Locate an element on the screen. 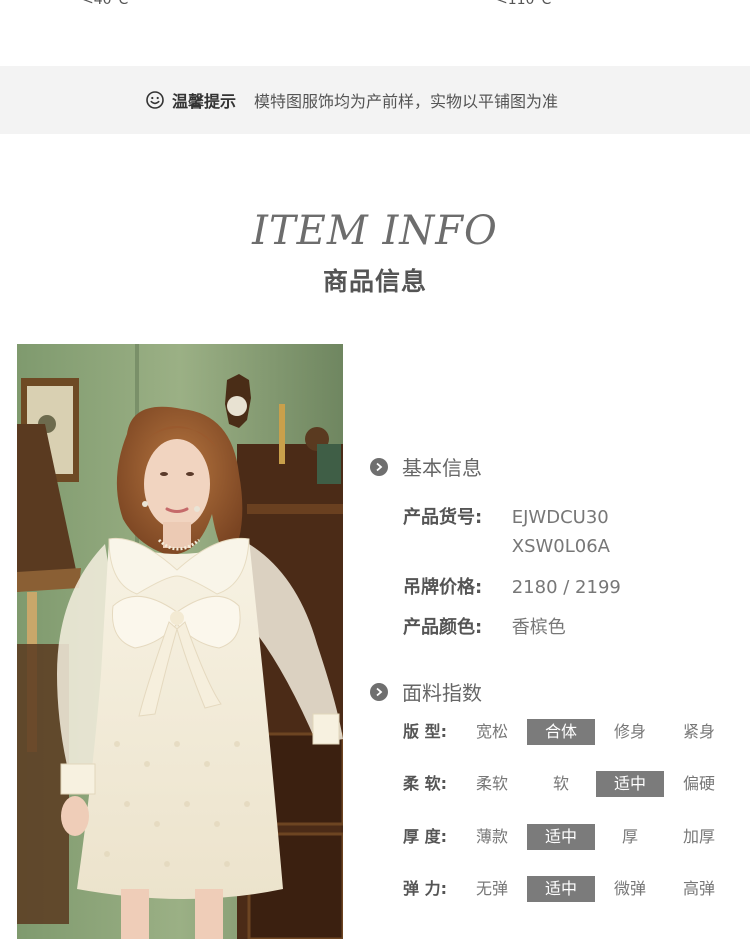 The width and height of the screenshot is (750, 939). fabric-row-softness: 柔 软: 柔软 软 适中 偏硬 is located at coordinates (568, 784).